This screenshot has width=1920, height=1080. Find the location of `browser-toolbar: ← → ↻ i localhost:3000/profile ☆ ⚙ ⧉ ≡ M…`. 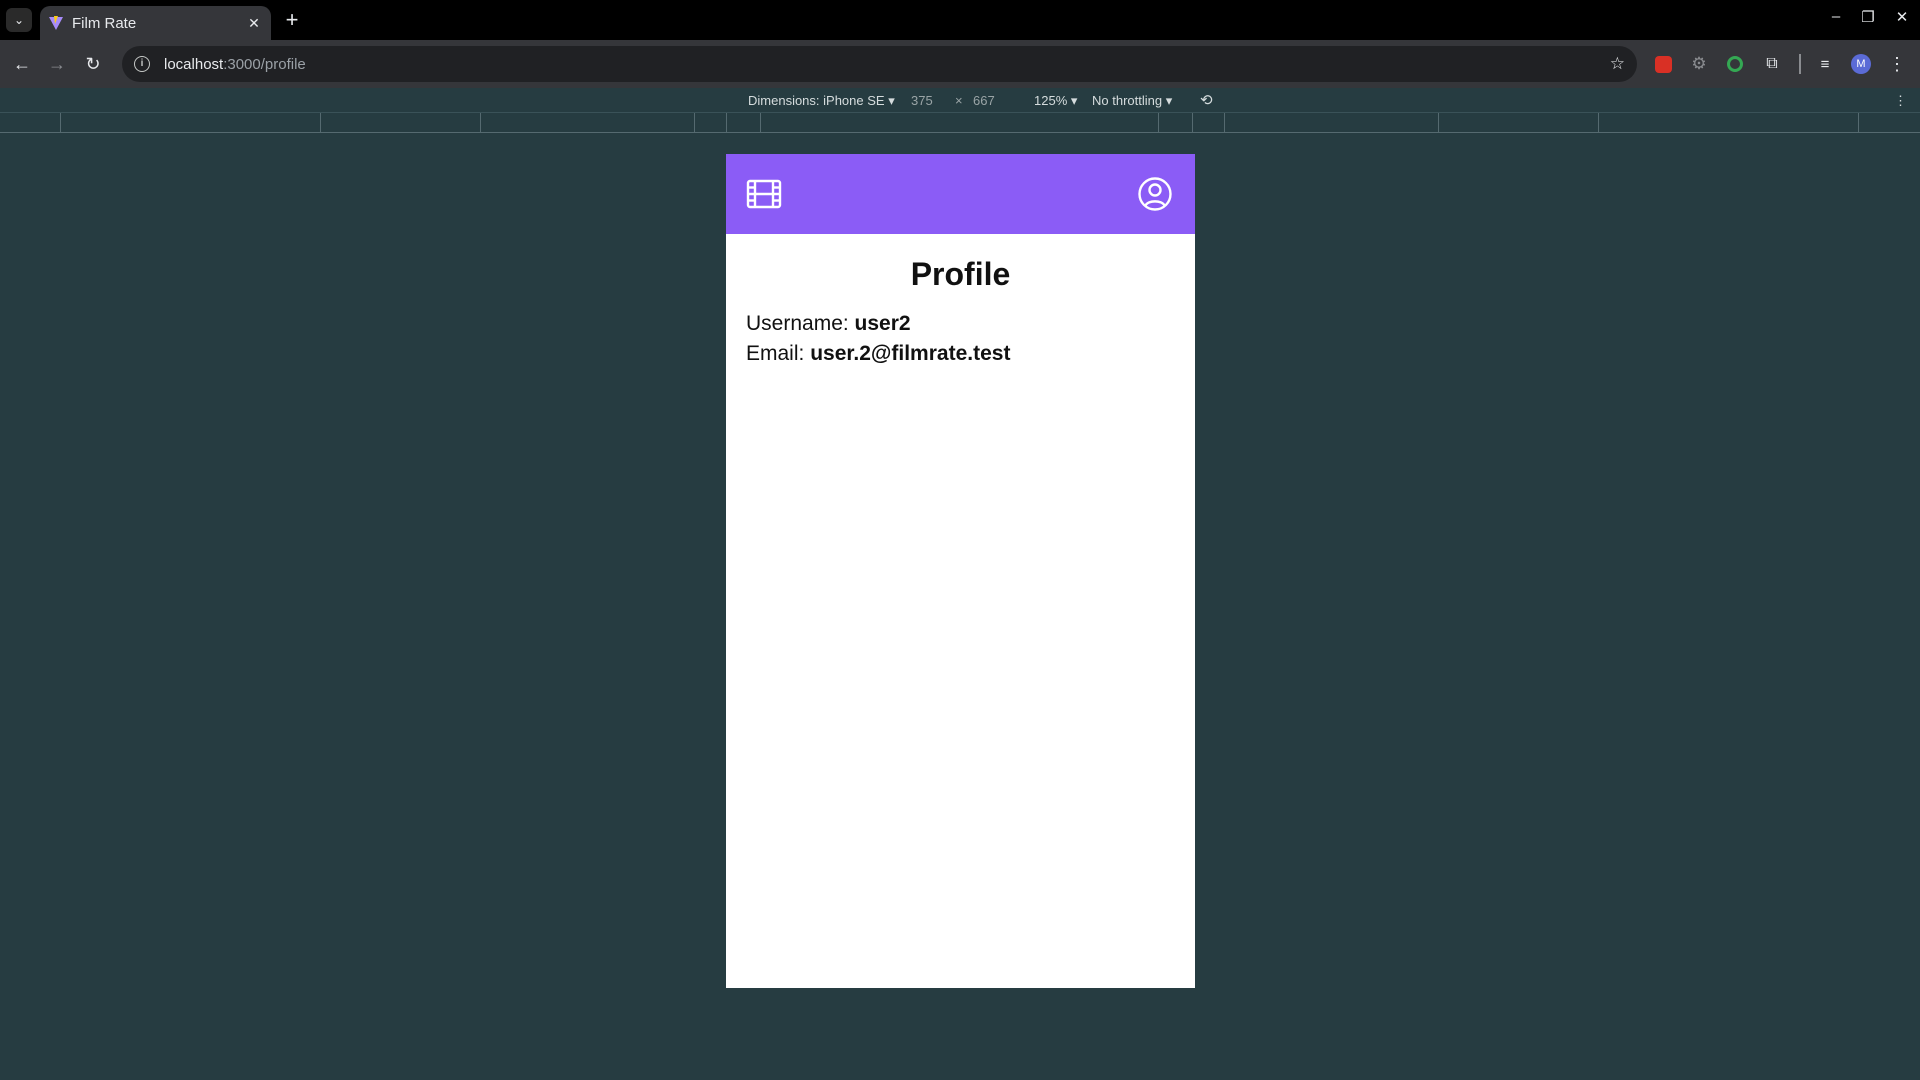

browser-toolbar: ← → ↻ i localhost:3000/profile ☆ ⚙ ⧉ ≡ M… is located at coordinates (960, 64).